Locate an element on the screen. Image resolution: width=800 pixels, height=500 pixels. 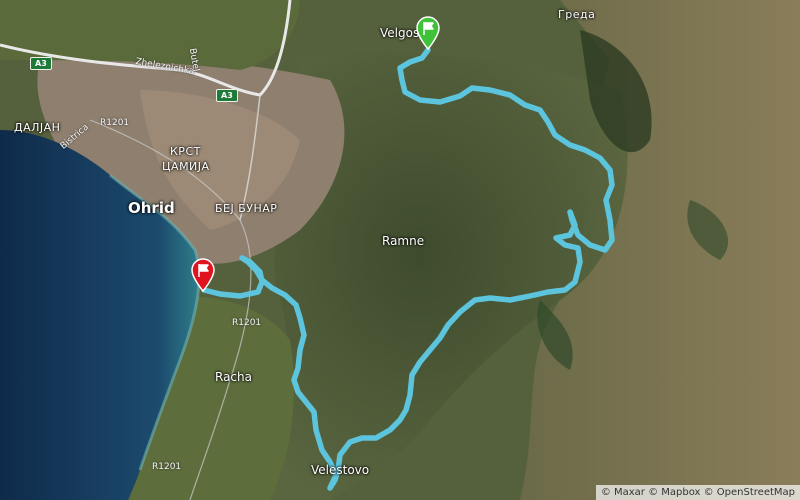
finish-flag-icon is located at coordinates (203, 275).